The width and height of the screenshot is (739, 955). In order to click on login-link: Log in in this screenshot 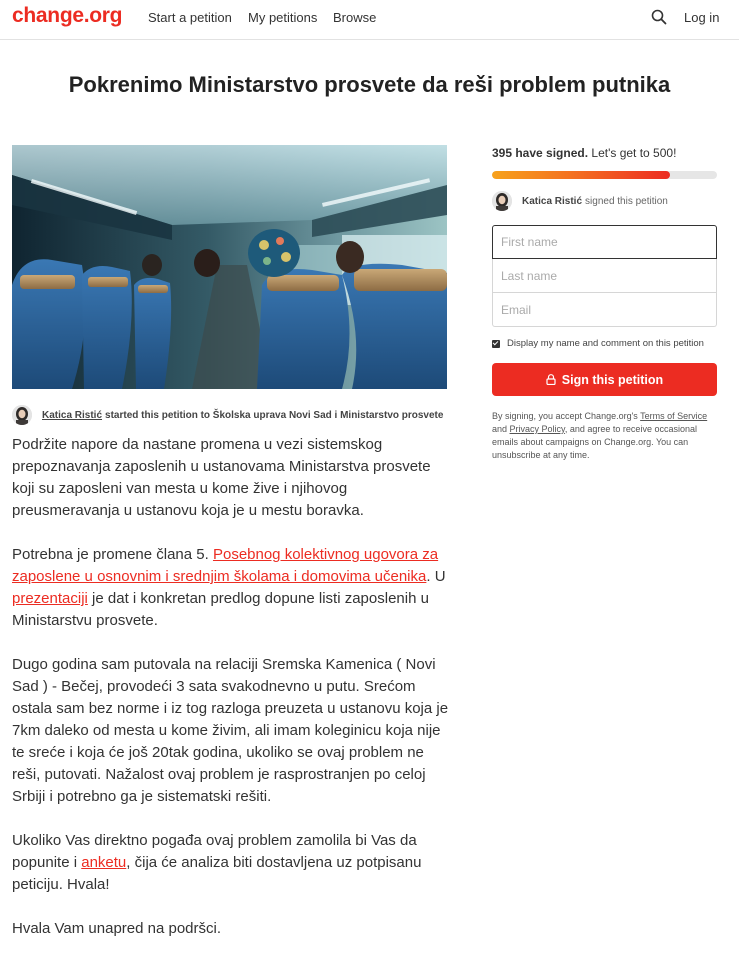, I will do `click(701, 17)`.